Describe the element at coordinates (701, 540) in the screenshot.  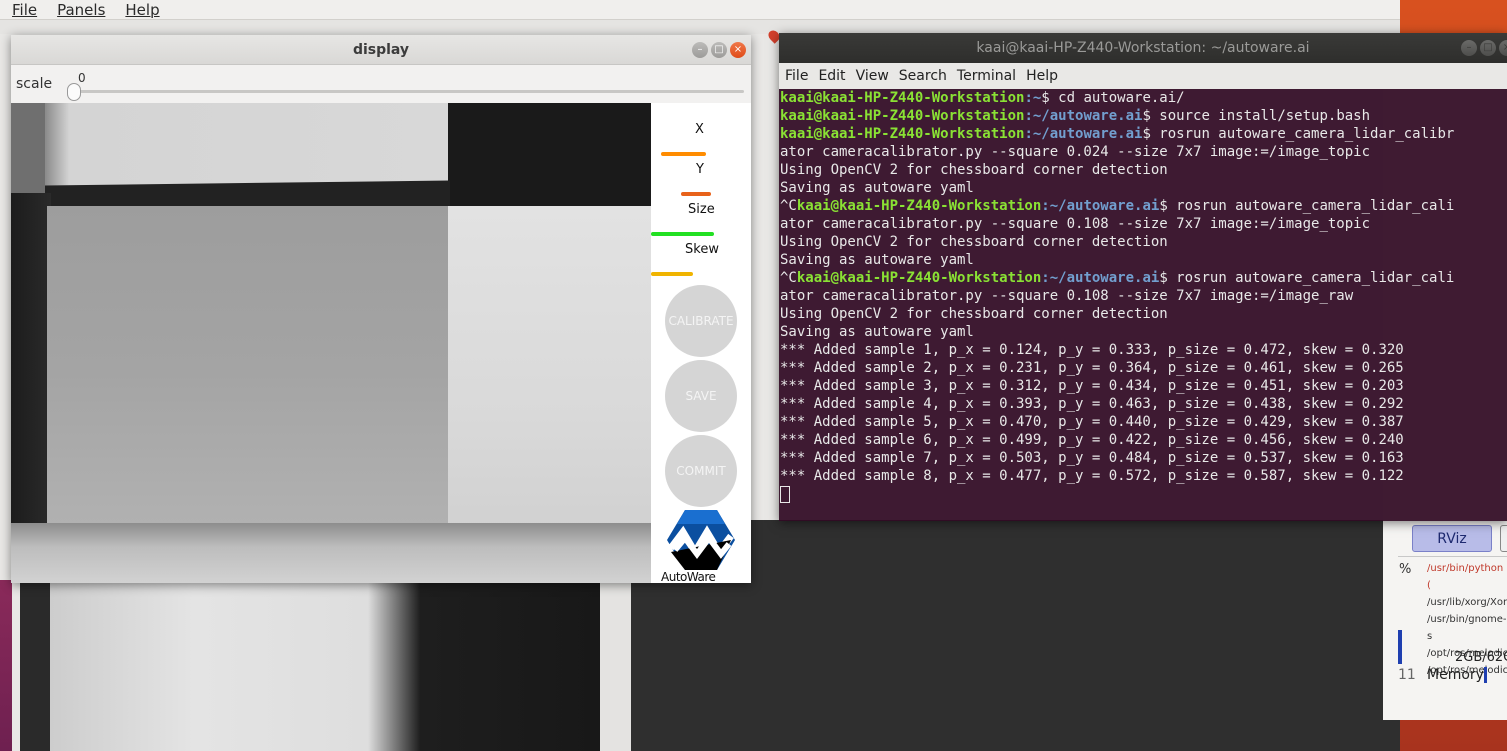
I see `autoware-logo-icon` at that location.